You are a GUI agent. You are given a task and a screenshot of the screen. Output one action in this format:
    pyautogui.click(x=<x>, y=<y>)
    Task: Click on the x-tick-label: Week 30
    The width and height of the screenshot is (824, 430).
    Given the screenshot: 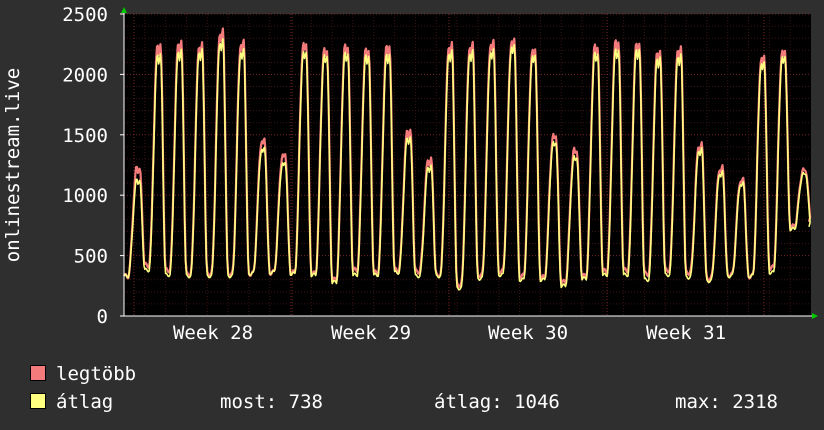 What is the action you would take?
    pyautogui.click(x=528, y=333)
    